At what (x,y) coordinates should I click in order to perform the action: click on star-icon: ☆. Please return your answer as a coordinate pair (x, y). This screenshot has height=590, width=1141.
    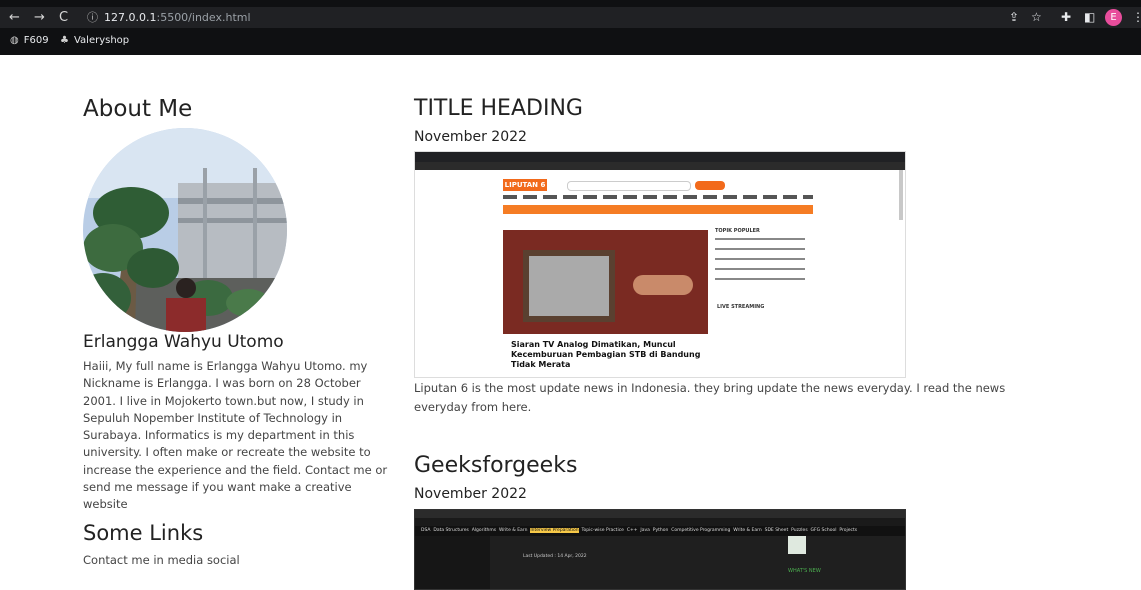
    Looking at the image, I should click on (1036, 17).